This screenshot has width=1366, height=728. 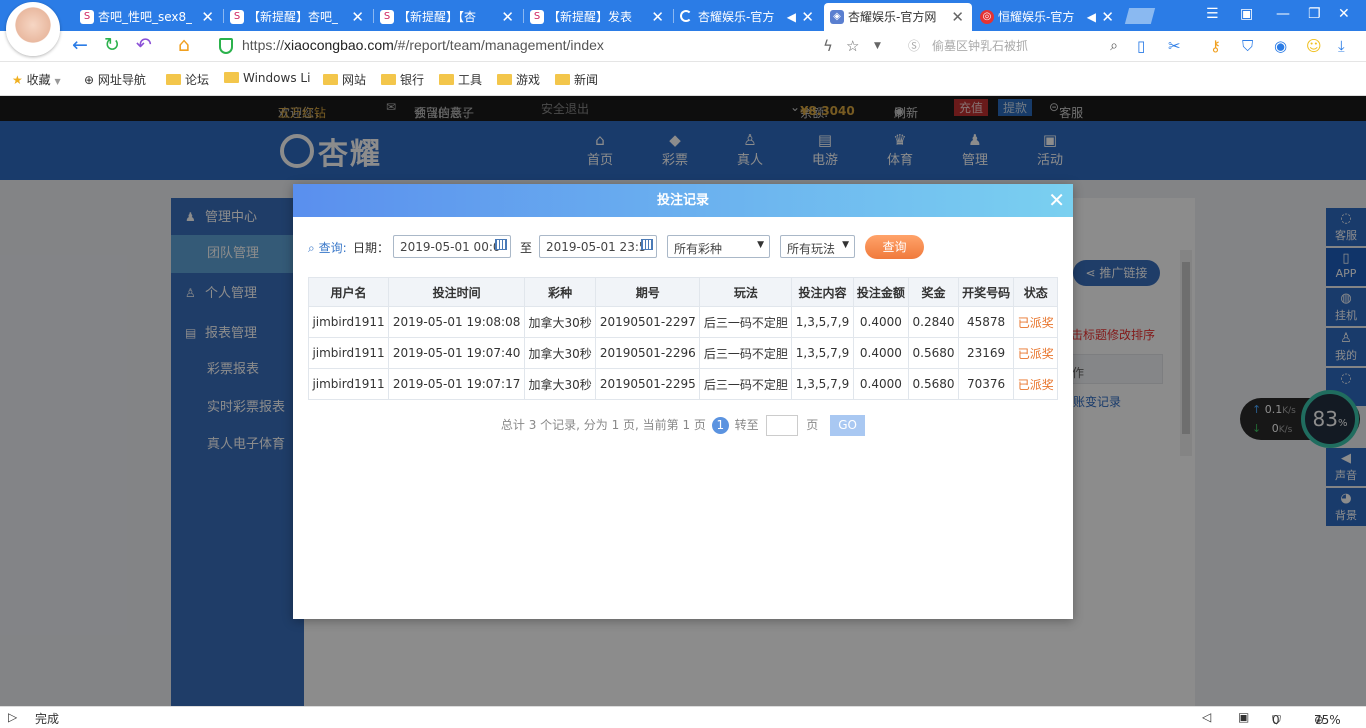 I want to click on search-icon: ⌕, so click(x=1114, y=46).